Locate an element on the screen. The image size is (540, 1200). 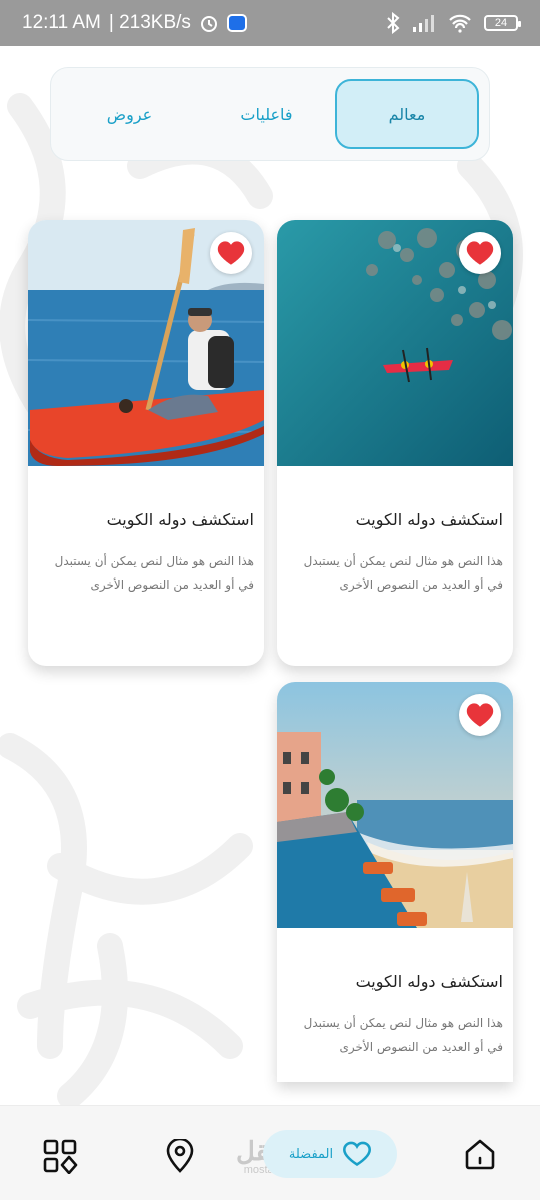
status-speed: | 213KB/s is located at coordinates (149, 22).